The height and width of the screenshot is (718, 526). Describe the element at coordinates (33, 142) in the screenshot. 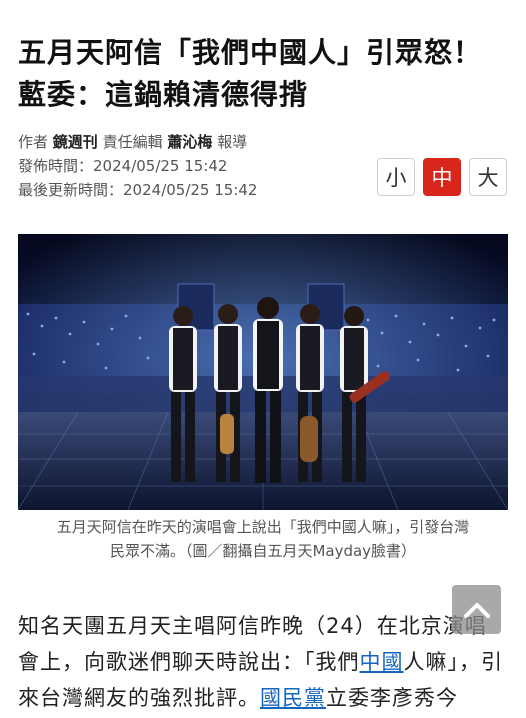

I see `author-label: 作者` at that location.